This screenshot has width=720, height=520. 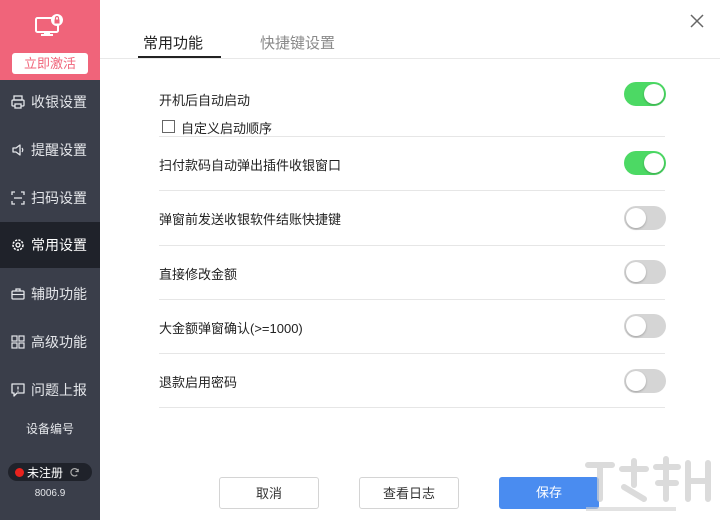 I want to click on report-icon, so click(x=18, y=390).